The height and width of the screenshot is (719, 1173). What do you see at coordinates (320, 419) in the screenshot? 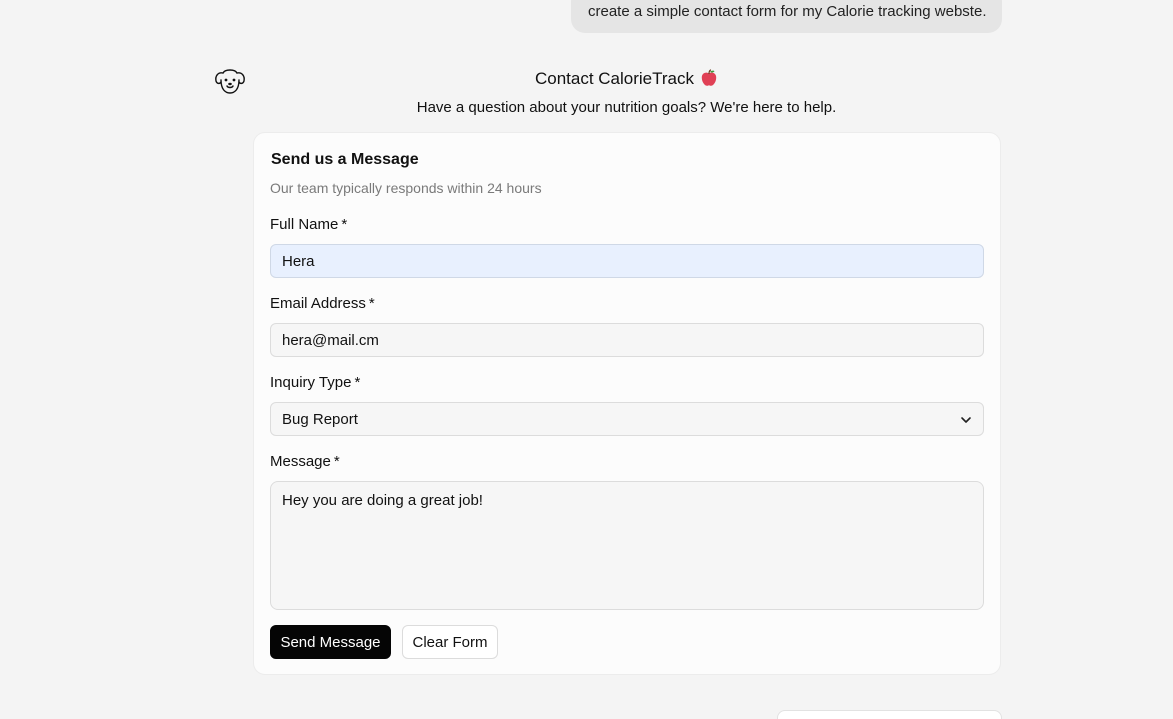
I see `inquiry-type-value: Bug Report` at bounding box center [320, 419].